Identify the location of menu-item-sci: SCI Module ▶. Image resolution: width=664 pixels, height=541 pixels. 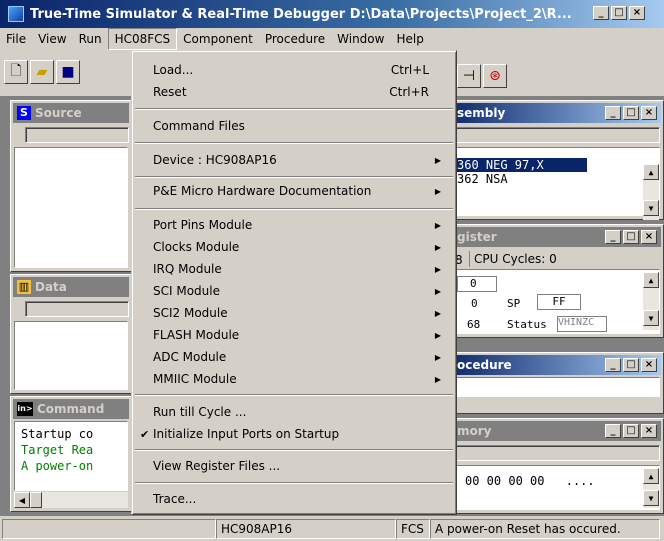
(294, 291).